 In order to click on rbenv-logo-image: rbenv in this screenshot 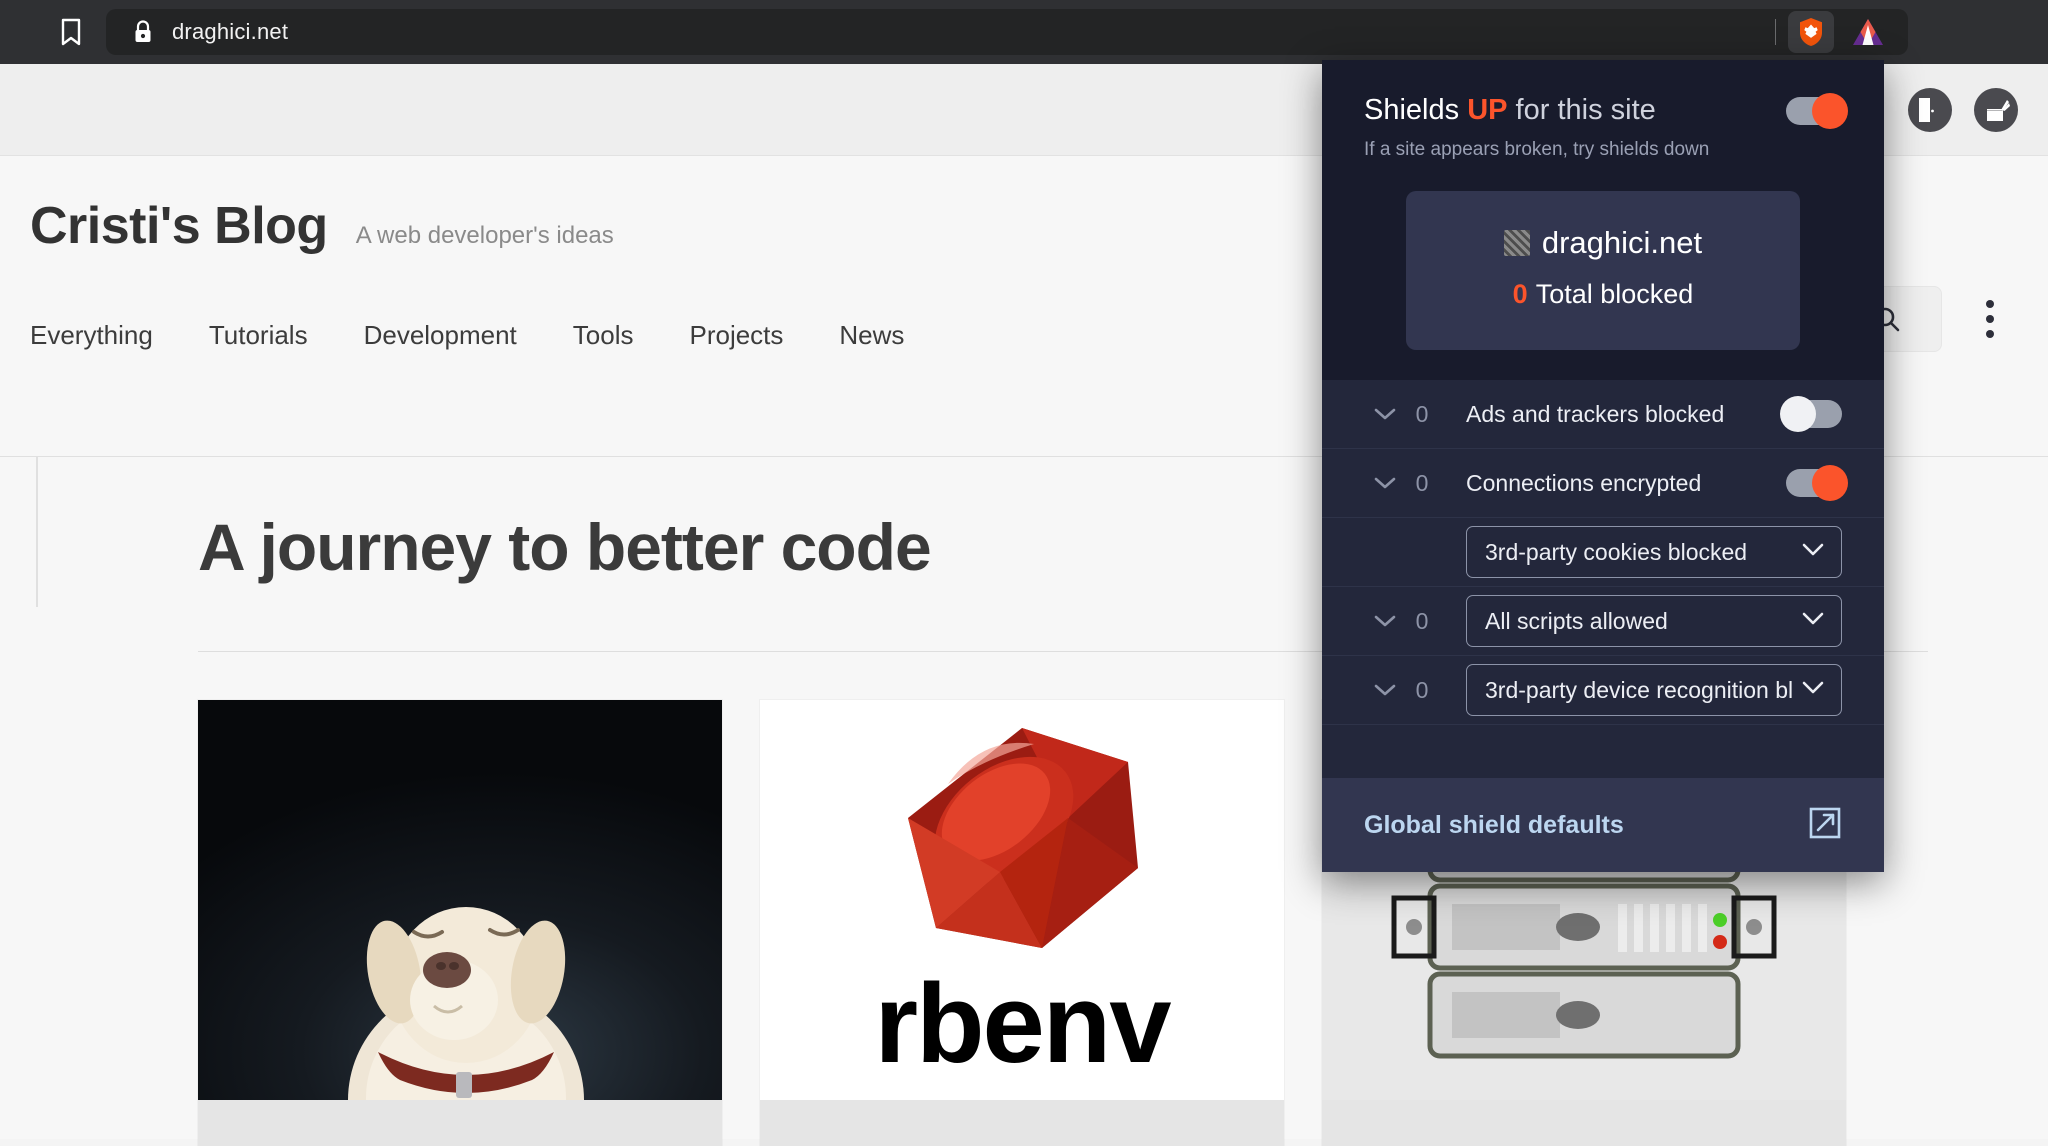, I will do `click(1022, 900)`.